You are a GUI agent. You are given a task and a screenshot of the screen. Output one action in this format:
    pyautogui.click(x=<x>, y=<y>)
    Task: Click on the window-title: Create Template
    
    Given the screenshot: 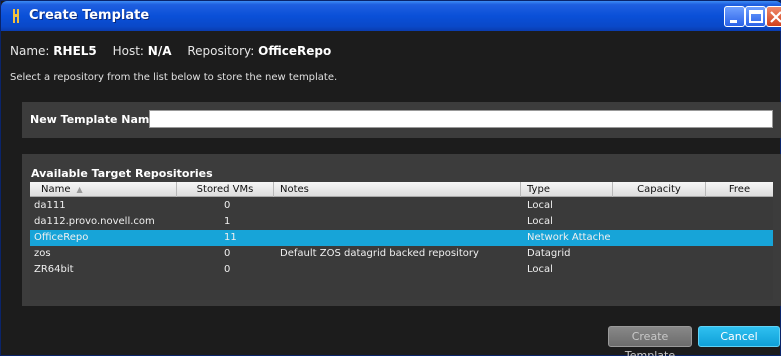 What is the action you would take?
    pyautogui.click(x=89, y=15)
    